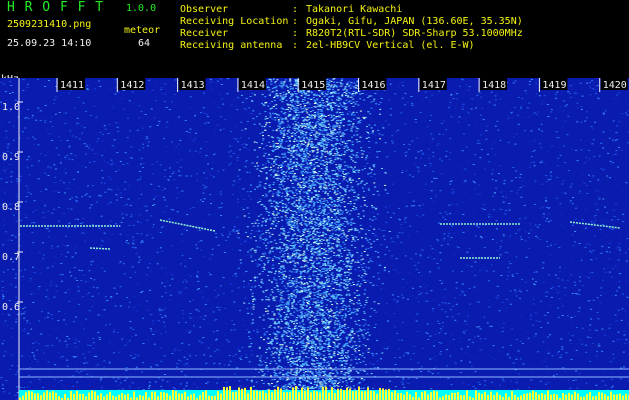 The image size is (629, 400). I want to click on observer-label: Observer, so click(204, 9).